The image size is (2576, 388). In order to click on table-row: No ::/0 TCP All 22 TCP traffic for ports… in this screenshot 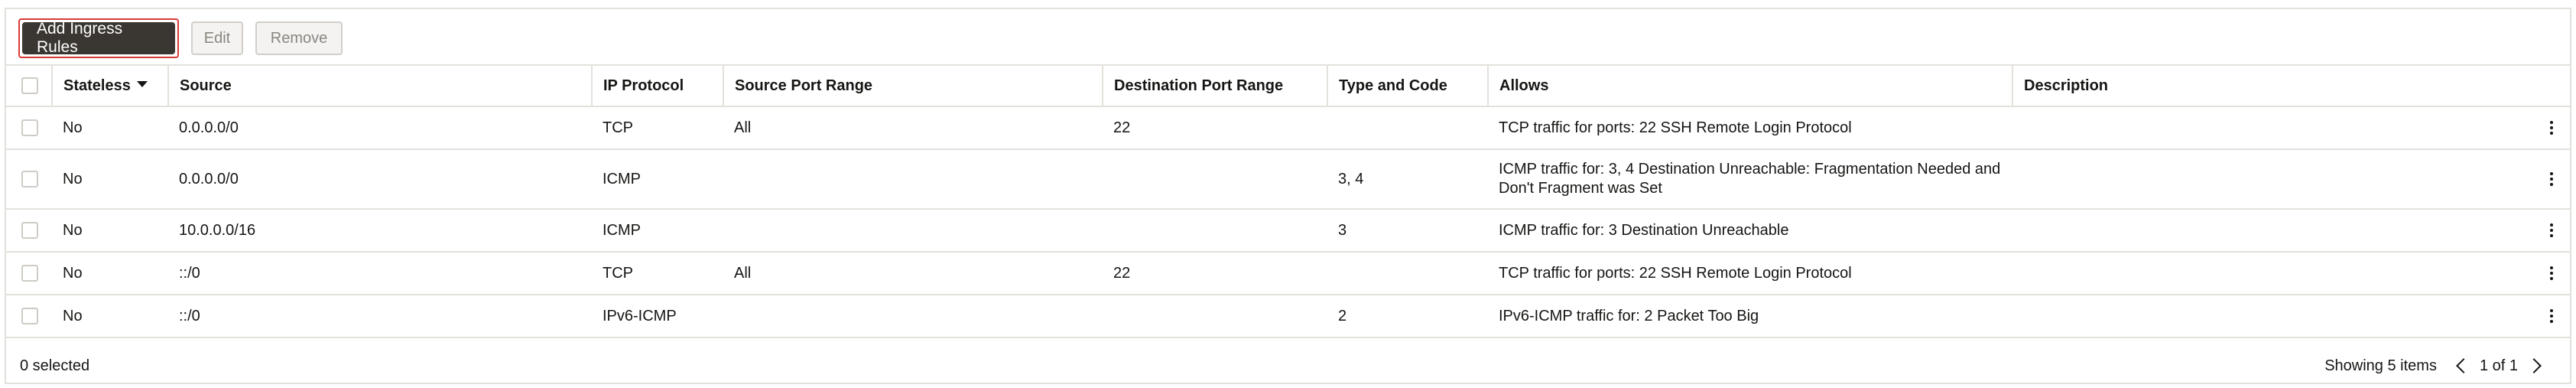, I will do `click(1288, 274)`.